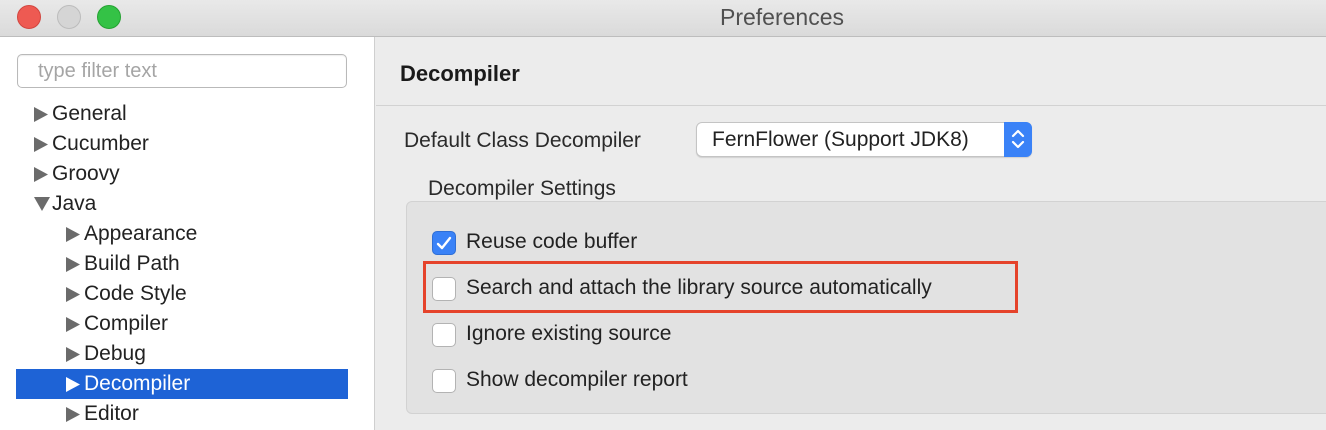 Image resolution: width=1326 pixels, height=430 pixels. What do you see at coordinates (69, 17) in the screenshot?
I see `minimize-window-button` at bounding box center [69, 17].